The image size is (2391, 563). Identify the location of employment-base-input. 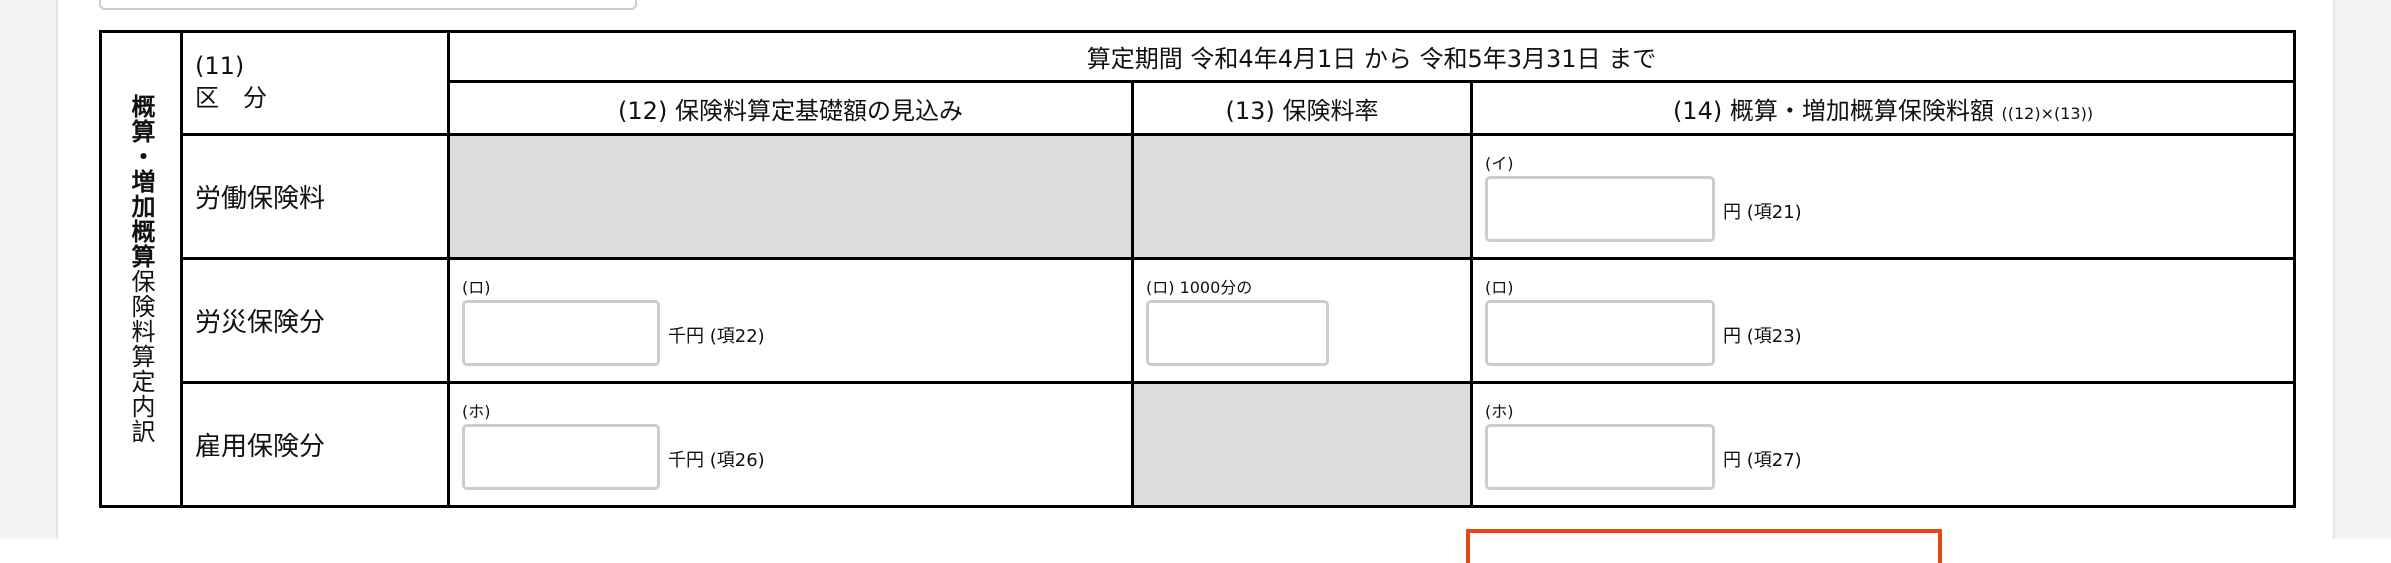
(561, 457).